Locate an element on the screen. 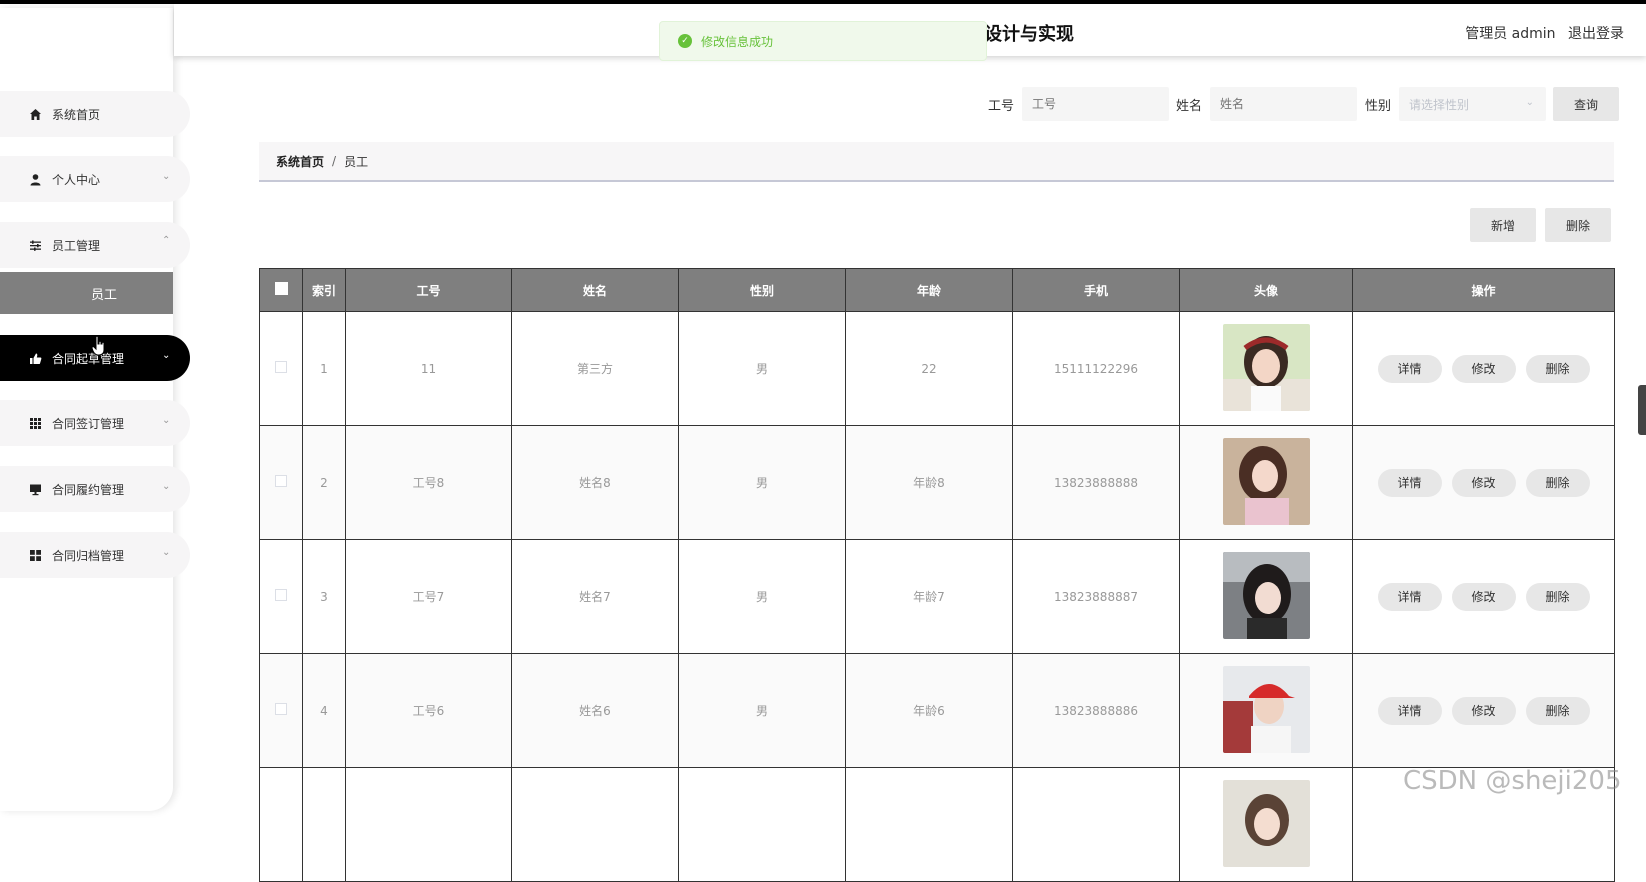 This screenshot has width=1646, height=882. query-button: 查询 is located at coordinates (1586, 104).